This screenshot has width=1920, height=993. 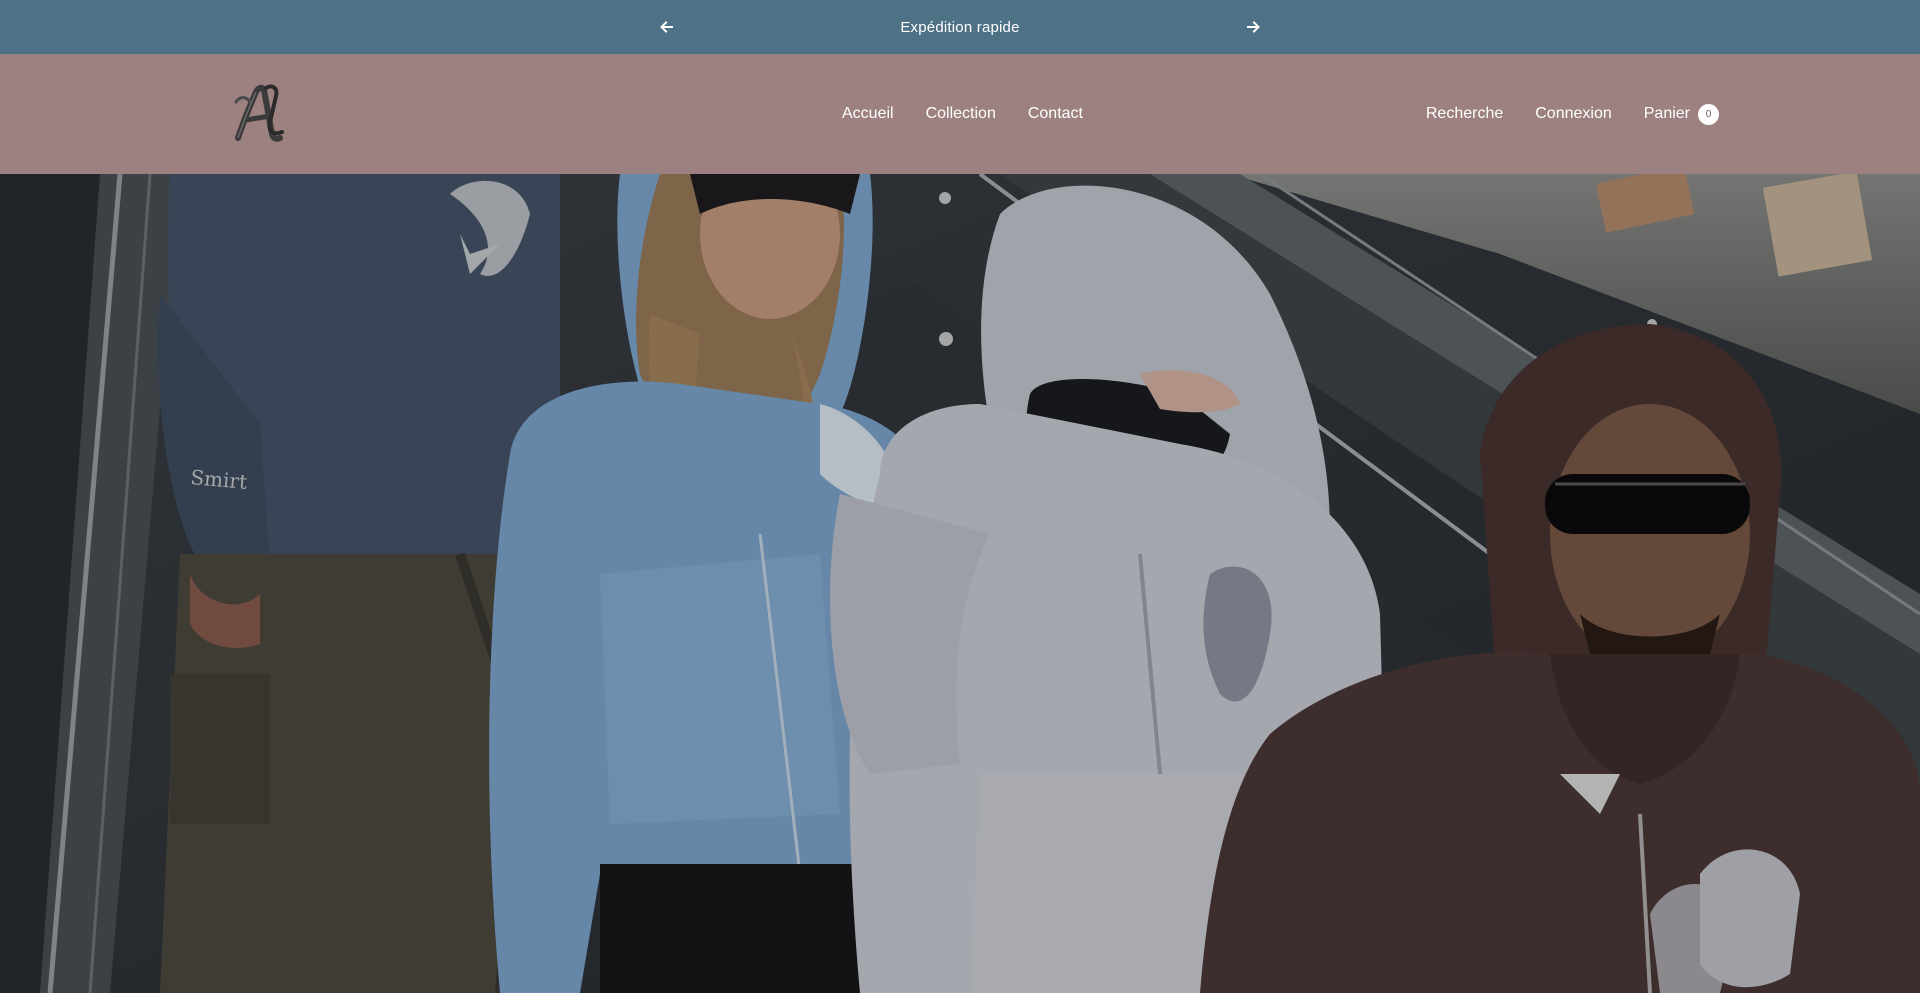 I want to click on search-link: Recherche, so click(x=1464, y=114).